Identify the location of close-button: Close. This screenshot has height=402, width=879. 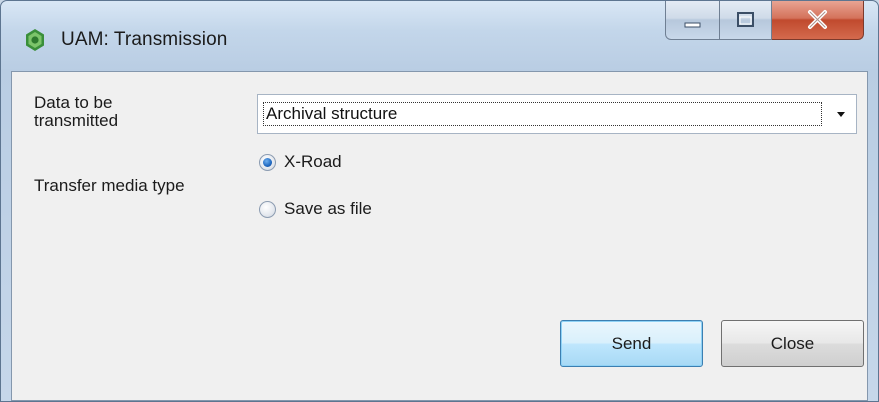
(792, 343).